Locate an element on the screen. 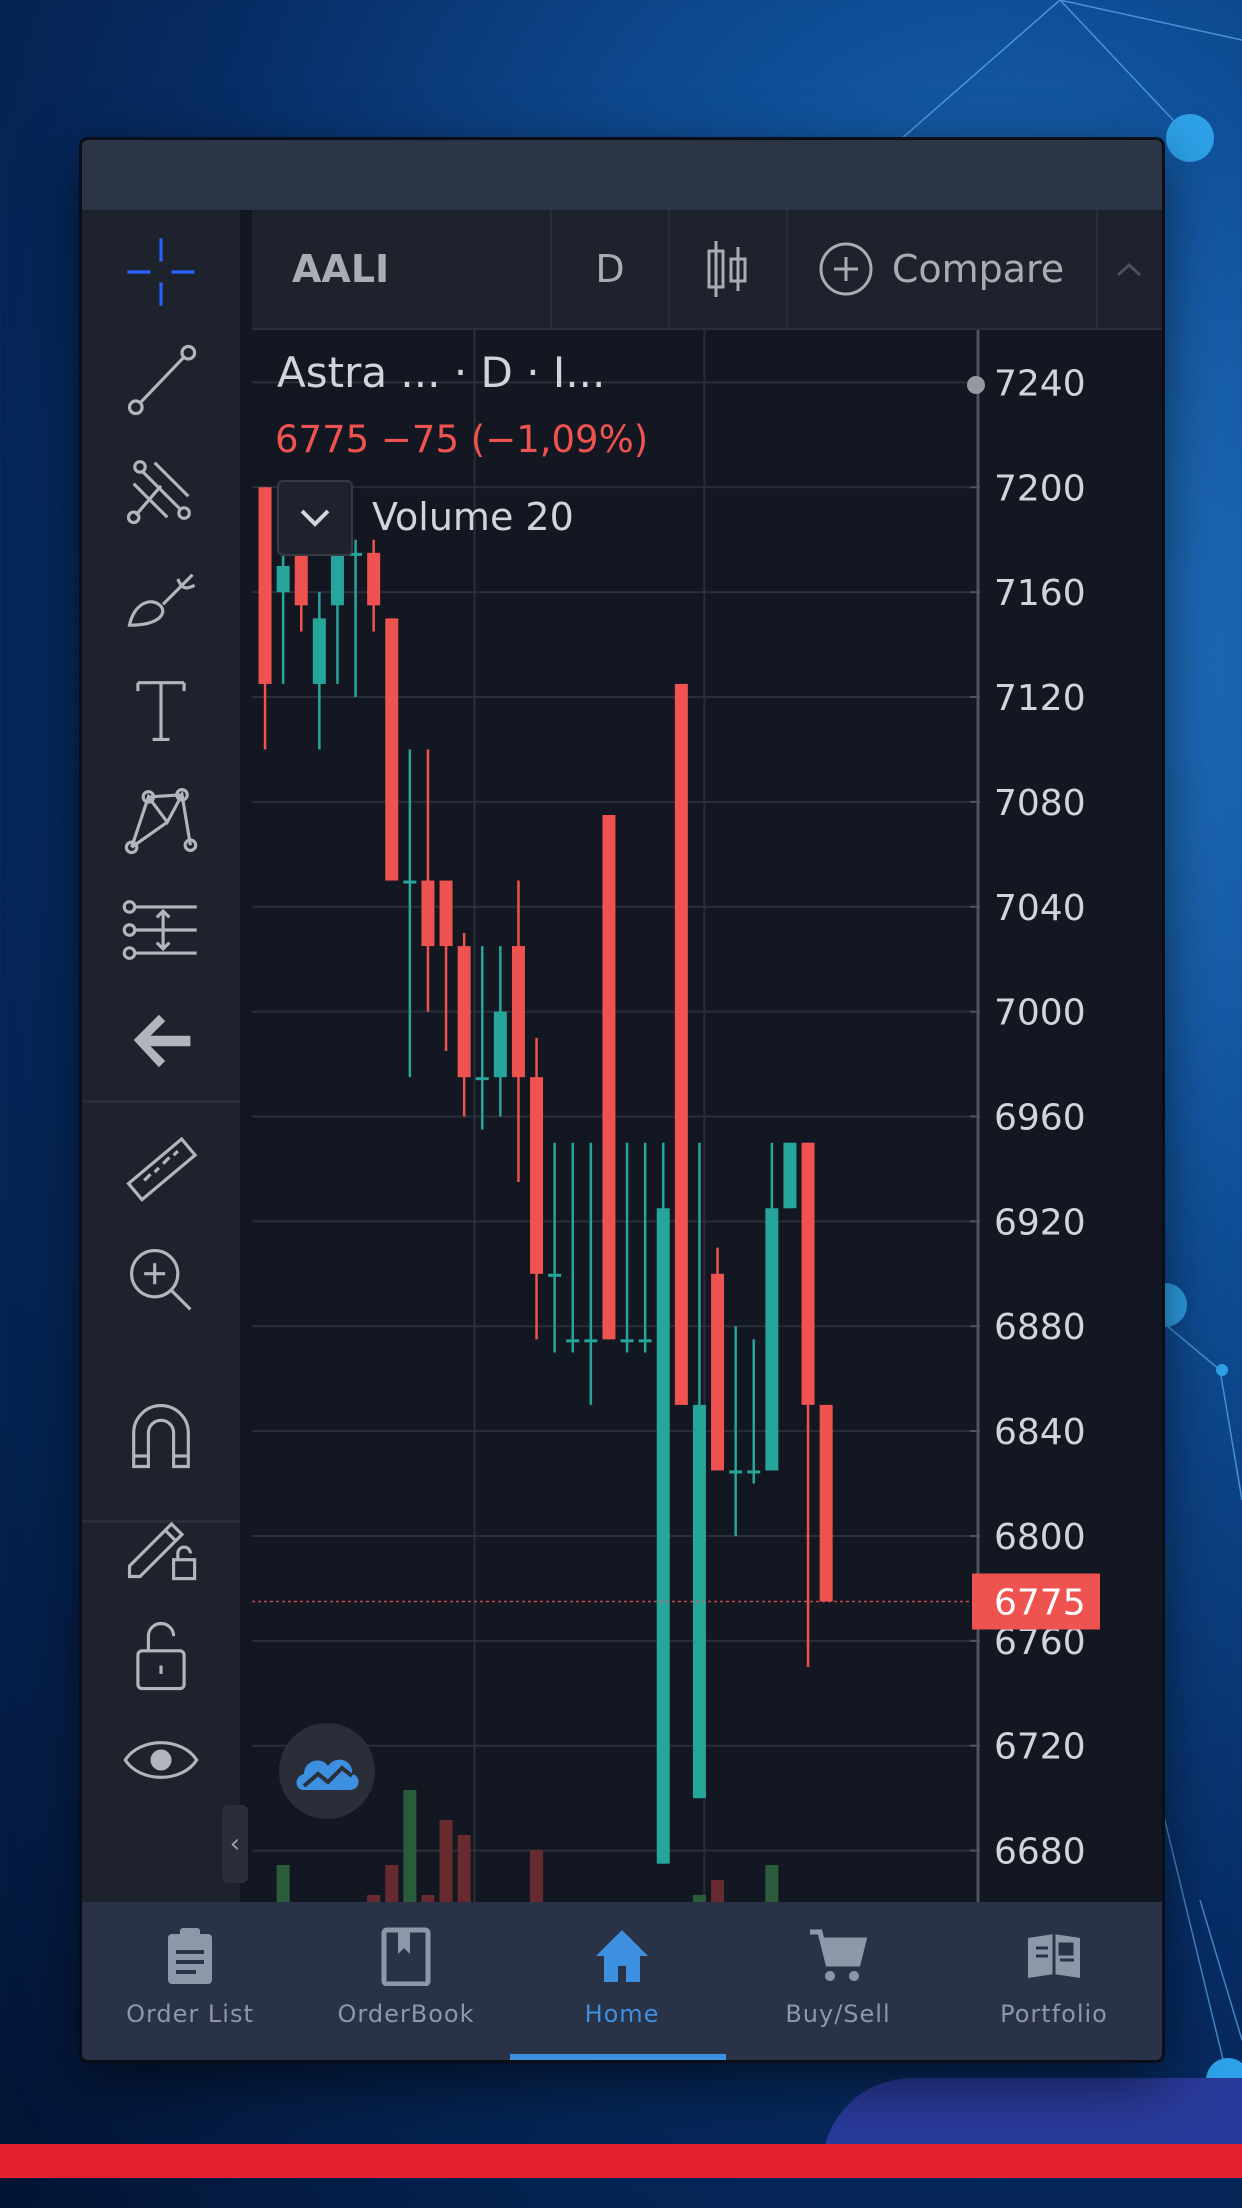  crosshair-icon is located at coordinates (161, 272).